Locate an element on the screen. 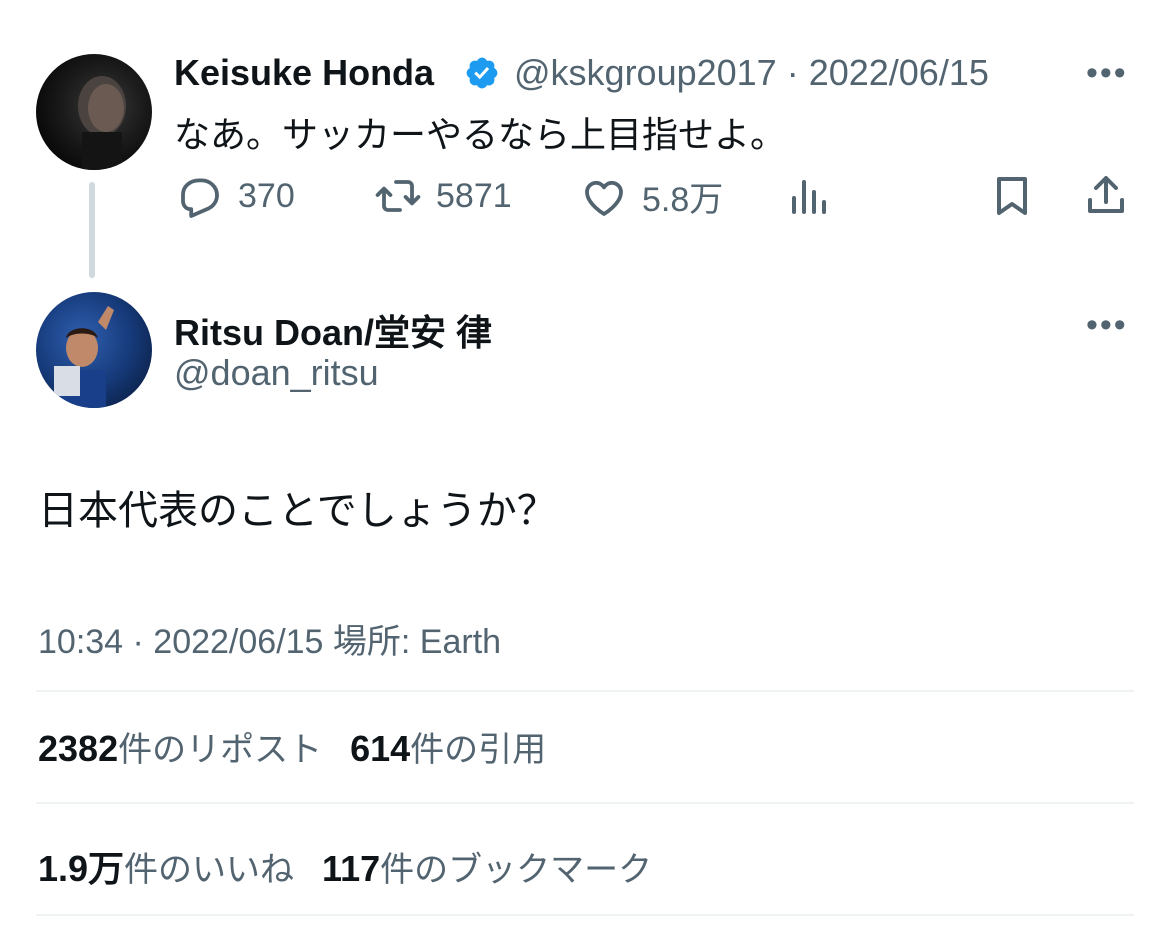 The image size is (1170, 925). quotes-count: 614 is located at coordinates (380, 749).